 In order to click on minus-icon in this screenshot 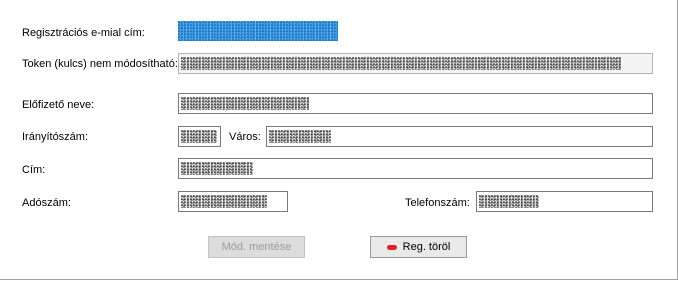, I will do `click(391, 247)`.